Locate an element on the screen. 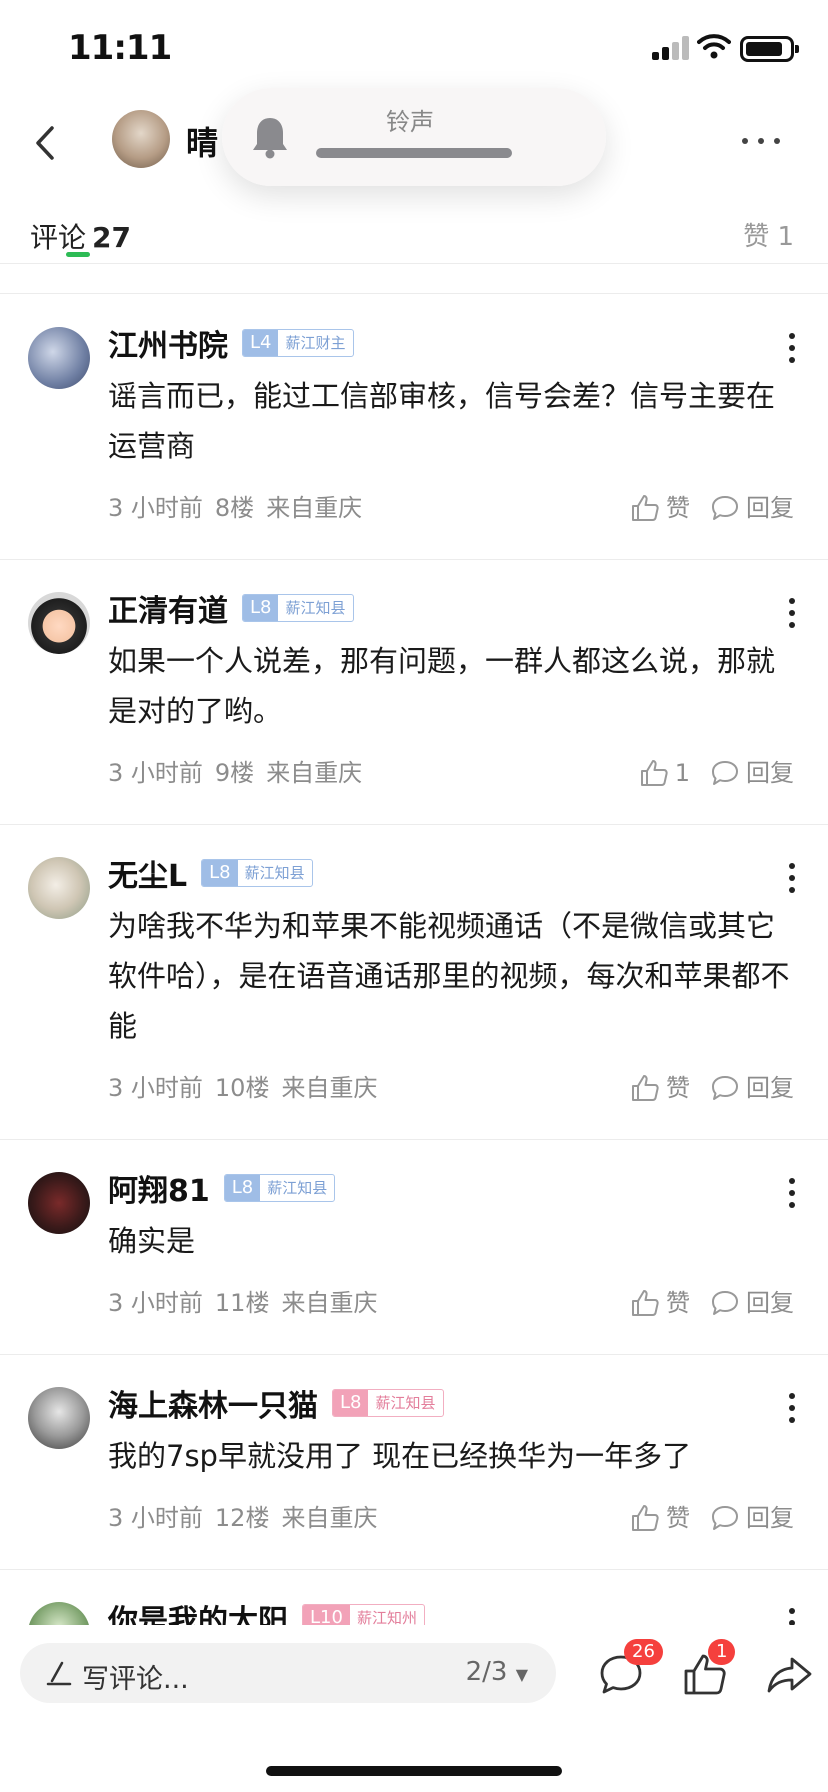 This screenshot has width=828, height=1792. status-time: 11:11 is located at coordinates (120, 48).